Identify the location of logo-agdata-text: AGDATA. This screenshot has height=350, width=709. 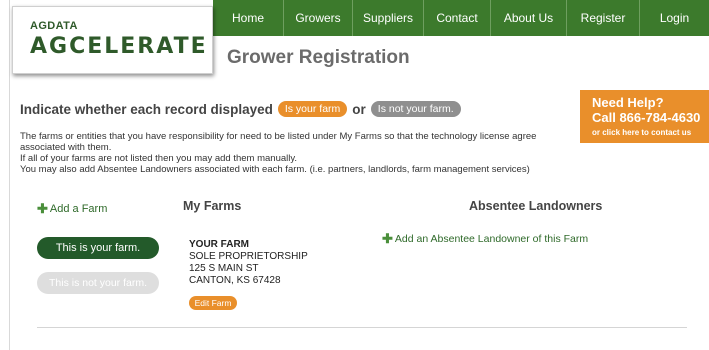
(54, 26).